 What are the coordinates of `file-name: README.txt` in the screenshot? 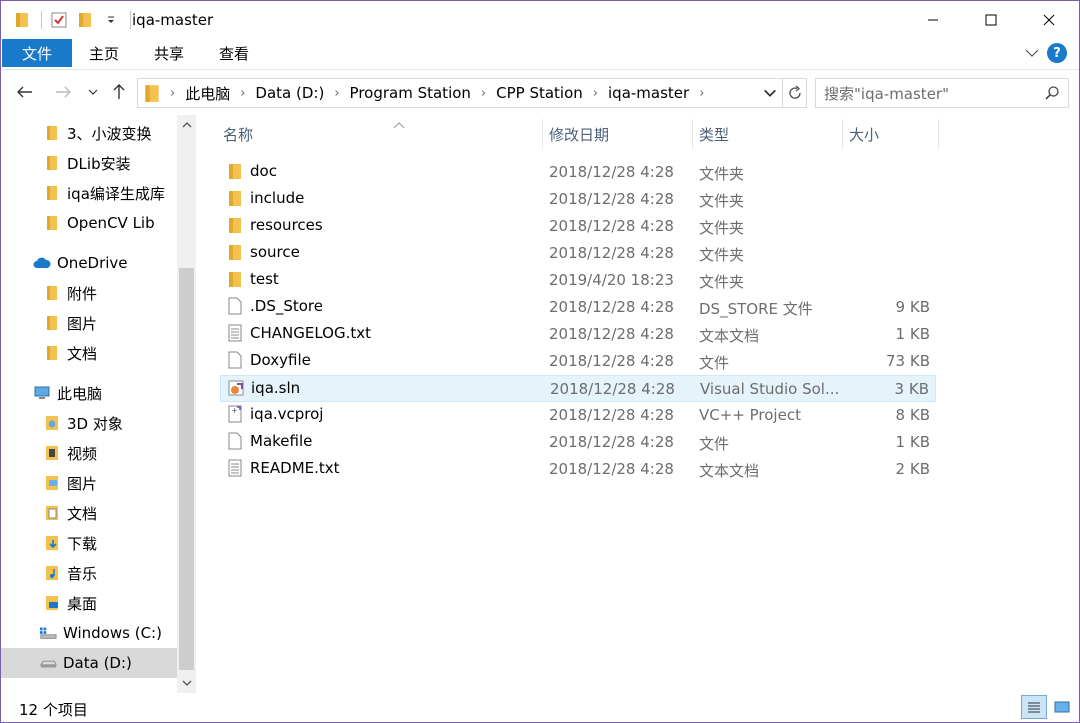 It's located at (295, 468).